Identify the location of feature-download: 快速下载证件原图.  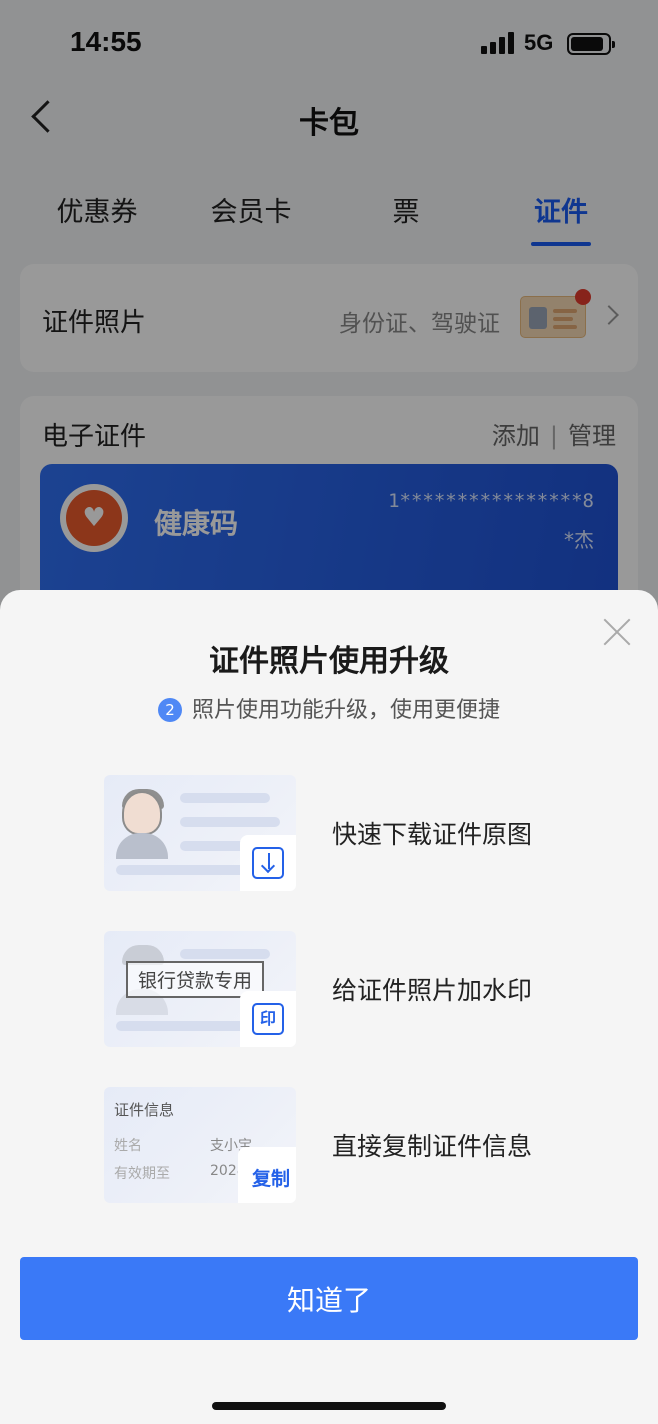
(329, 833).